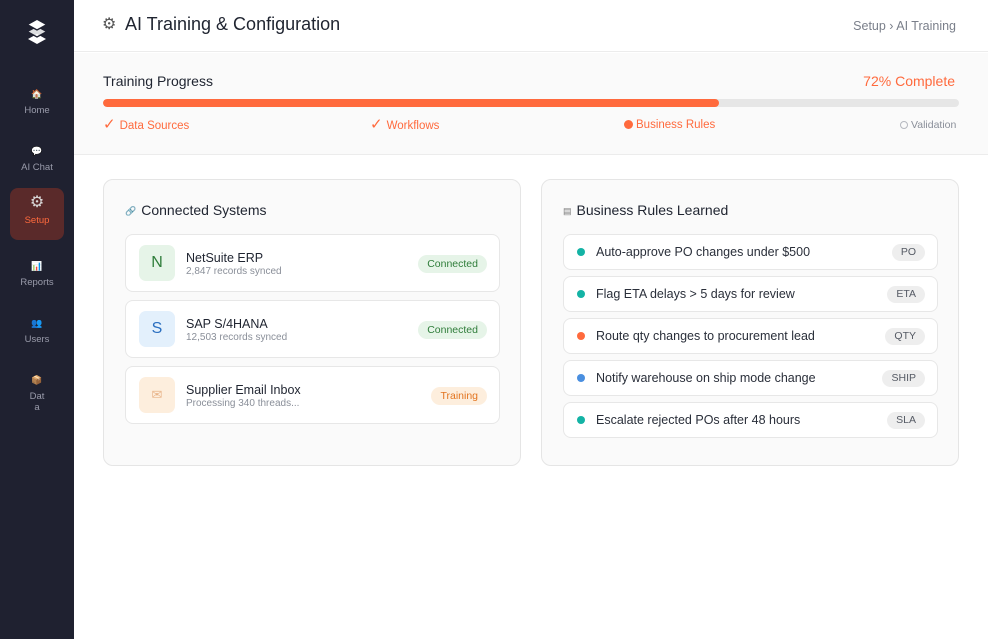 The image size is (988, 639). Describe the element at coordinates (158, 81) in the screenshot. I see `progress-label: Training Progress` at that location.